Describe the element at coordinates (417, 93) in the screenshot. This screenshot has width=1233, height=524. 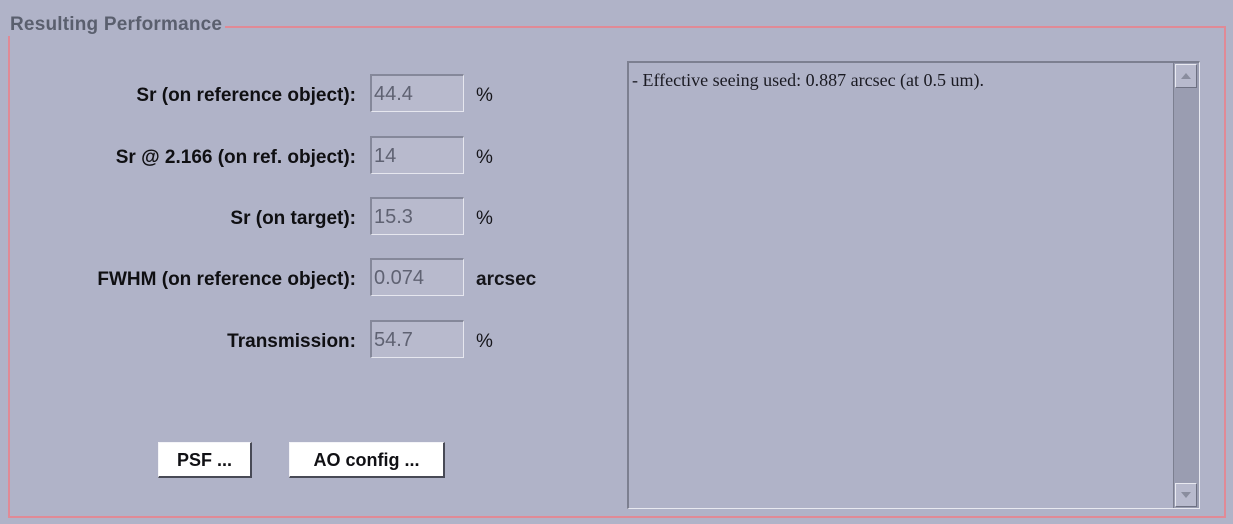
I see `sr-reference-field: 44.4` at that location.